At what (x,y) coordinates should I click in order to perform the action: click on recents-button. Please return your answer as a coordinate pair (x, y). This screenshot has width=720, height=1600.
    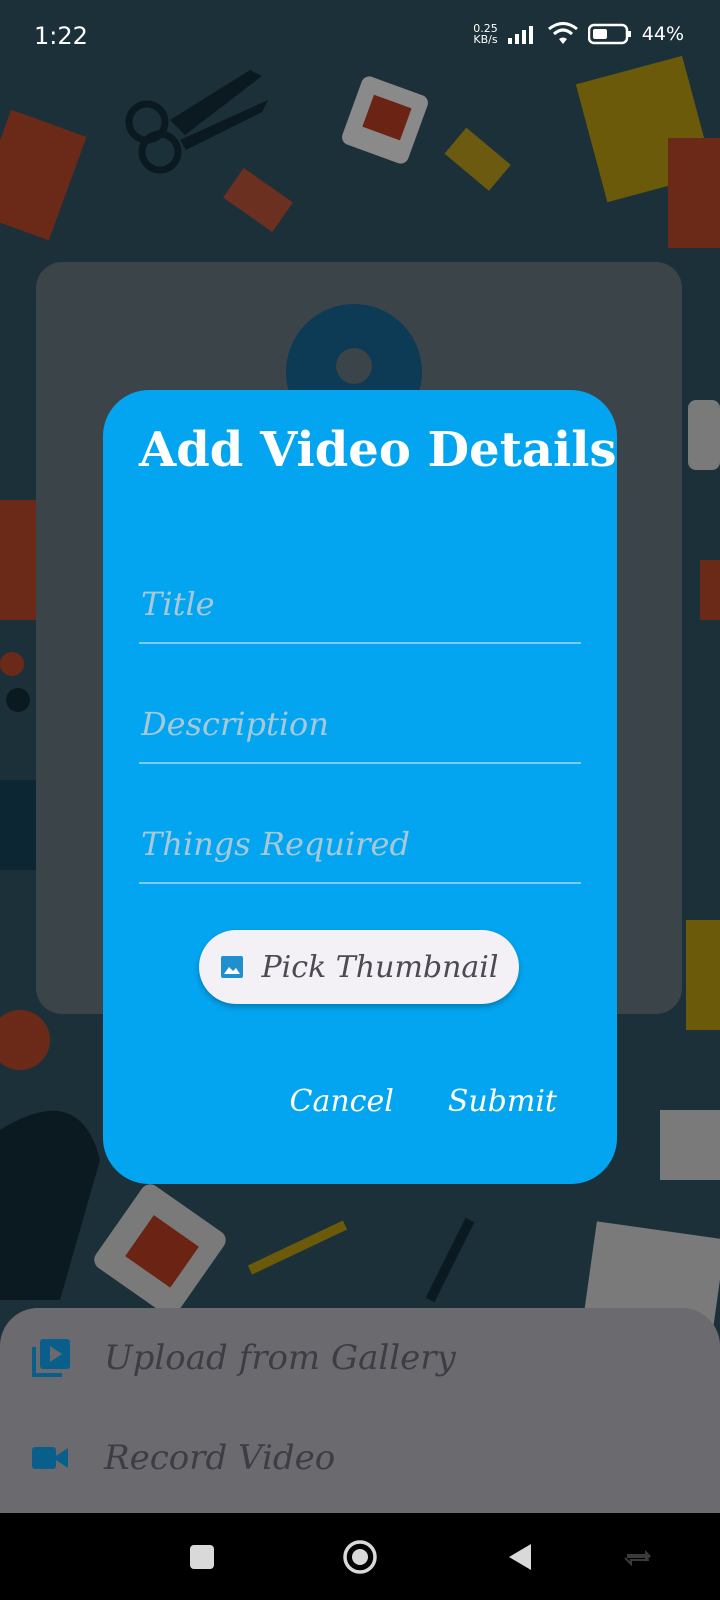
    Looking at the image, I should click on (202, 1556).